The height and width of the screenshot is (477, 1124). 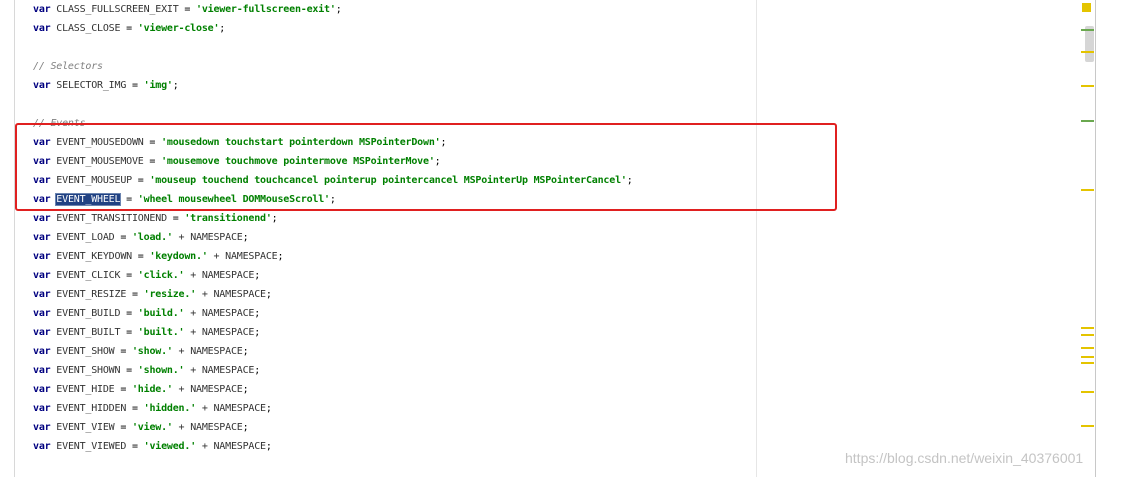 I want to click on code-line: var CLASS_CLOSE = 'viewer-close';, so click(x=553, y=28).